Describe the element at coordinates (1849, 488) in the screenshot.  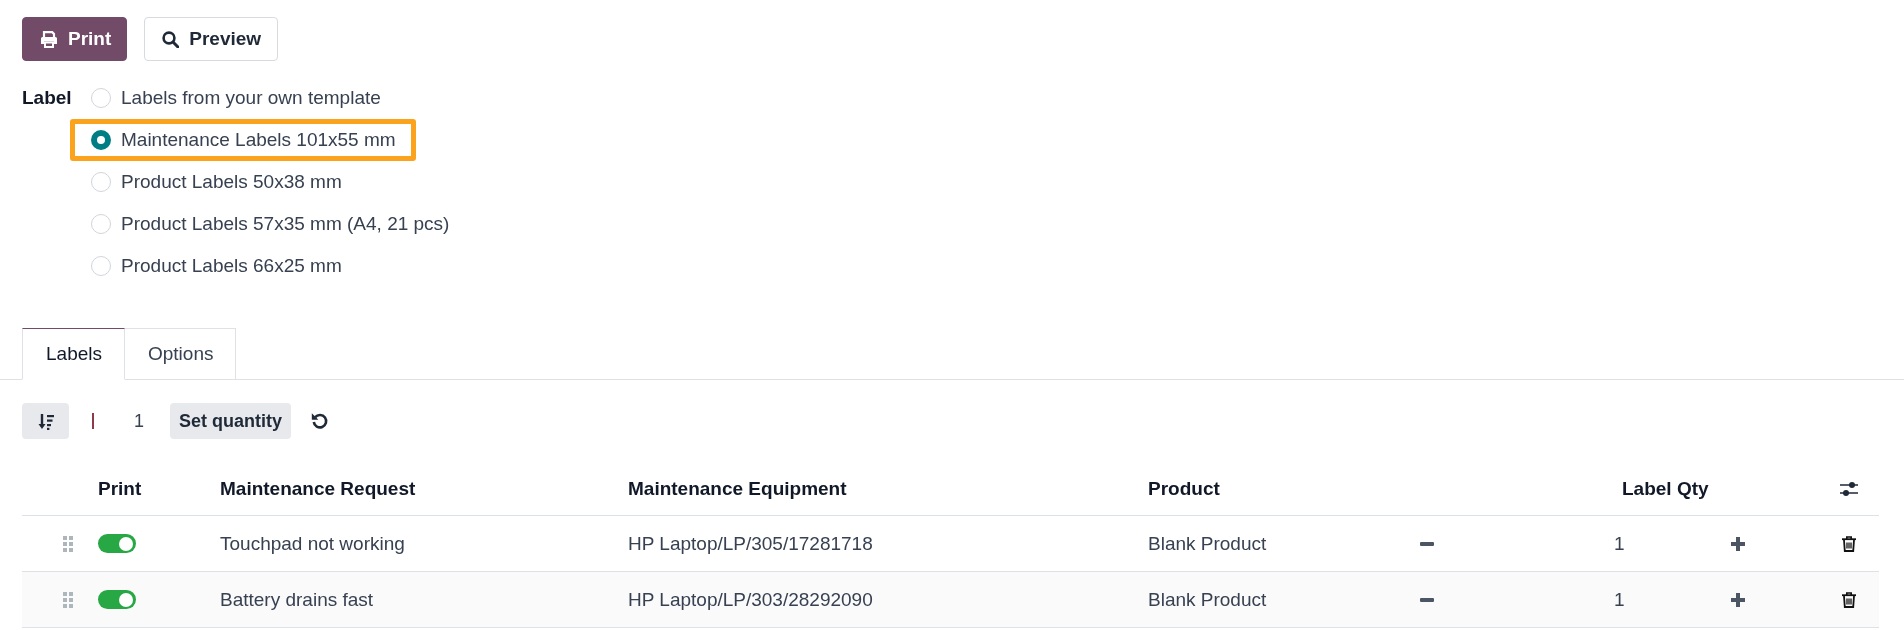
I see `column-settings-icon` at that location.